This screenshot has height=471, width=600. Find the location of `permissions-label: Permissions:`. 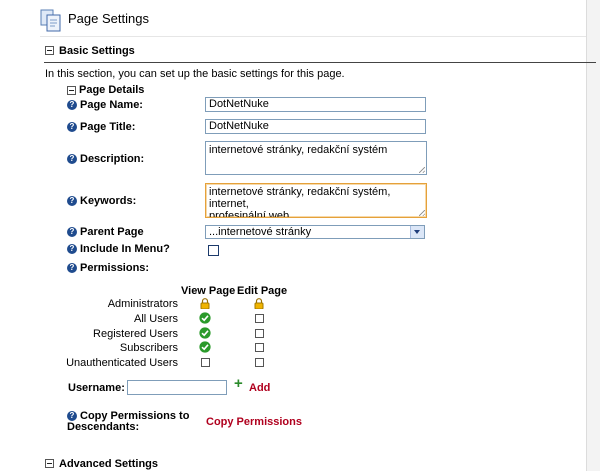

permissions-label: Permissions: is located at coordinates (115, 268).